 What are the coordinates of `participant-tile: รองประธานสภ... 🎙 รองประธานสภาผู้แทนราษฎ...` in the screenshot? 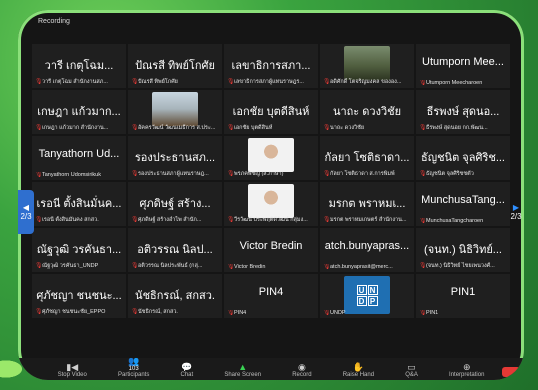 It's located at (175, 158).